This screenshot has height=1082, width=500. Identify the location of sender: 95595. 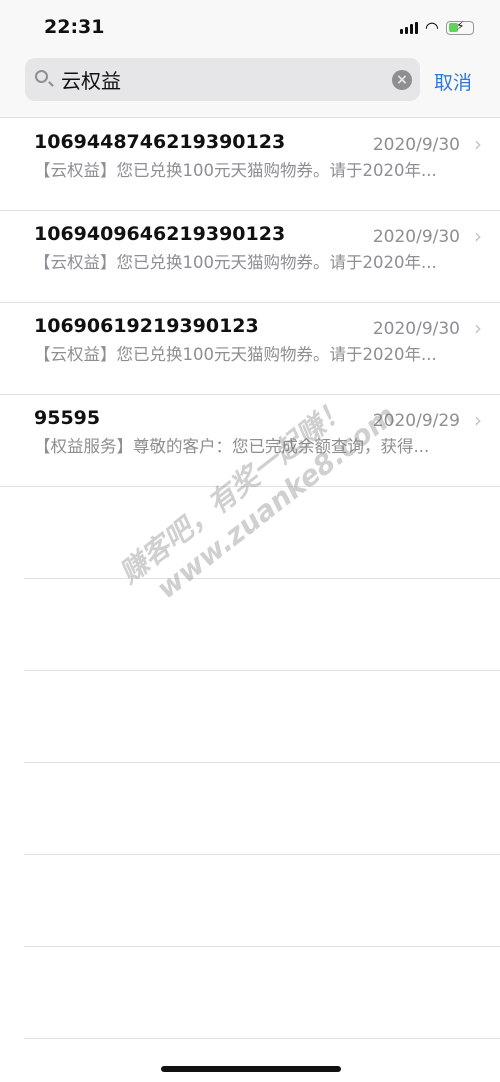
(67, 418).